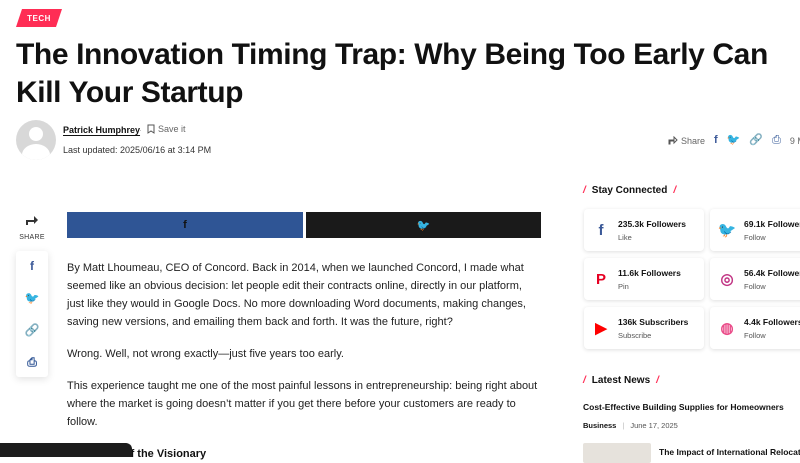 The image size is (800, 463). I want to click on twitter-share-icon: 🐦, so click(734, 140).